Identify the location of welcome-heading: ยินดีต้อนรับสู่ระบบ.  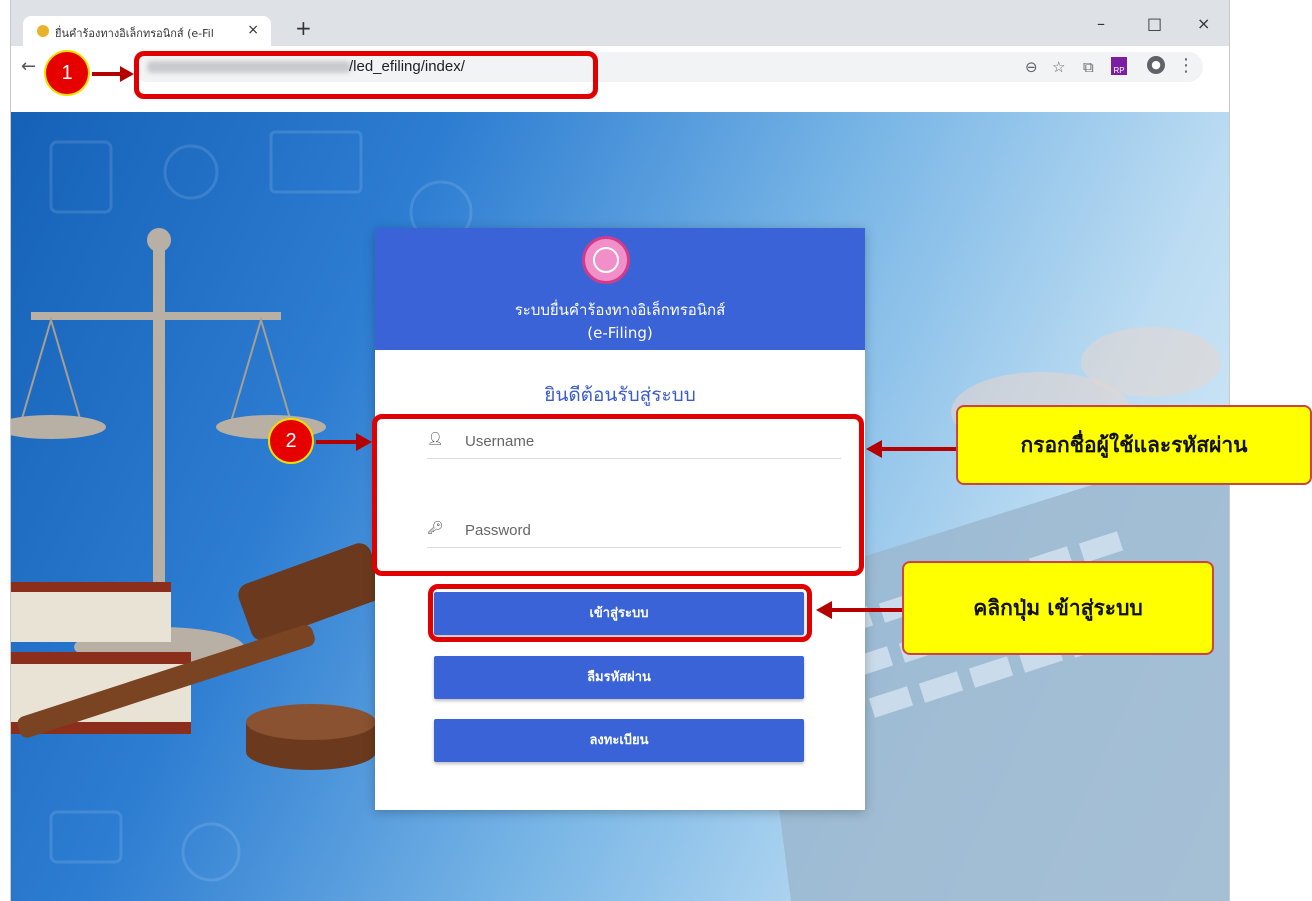
(620, 395).